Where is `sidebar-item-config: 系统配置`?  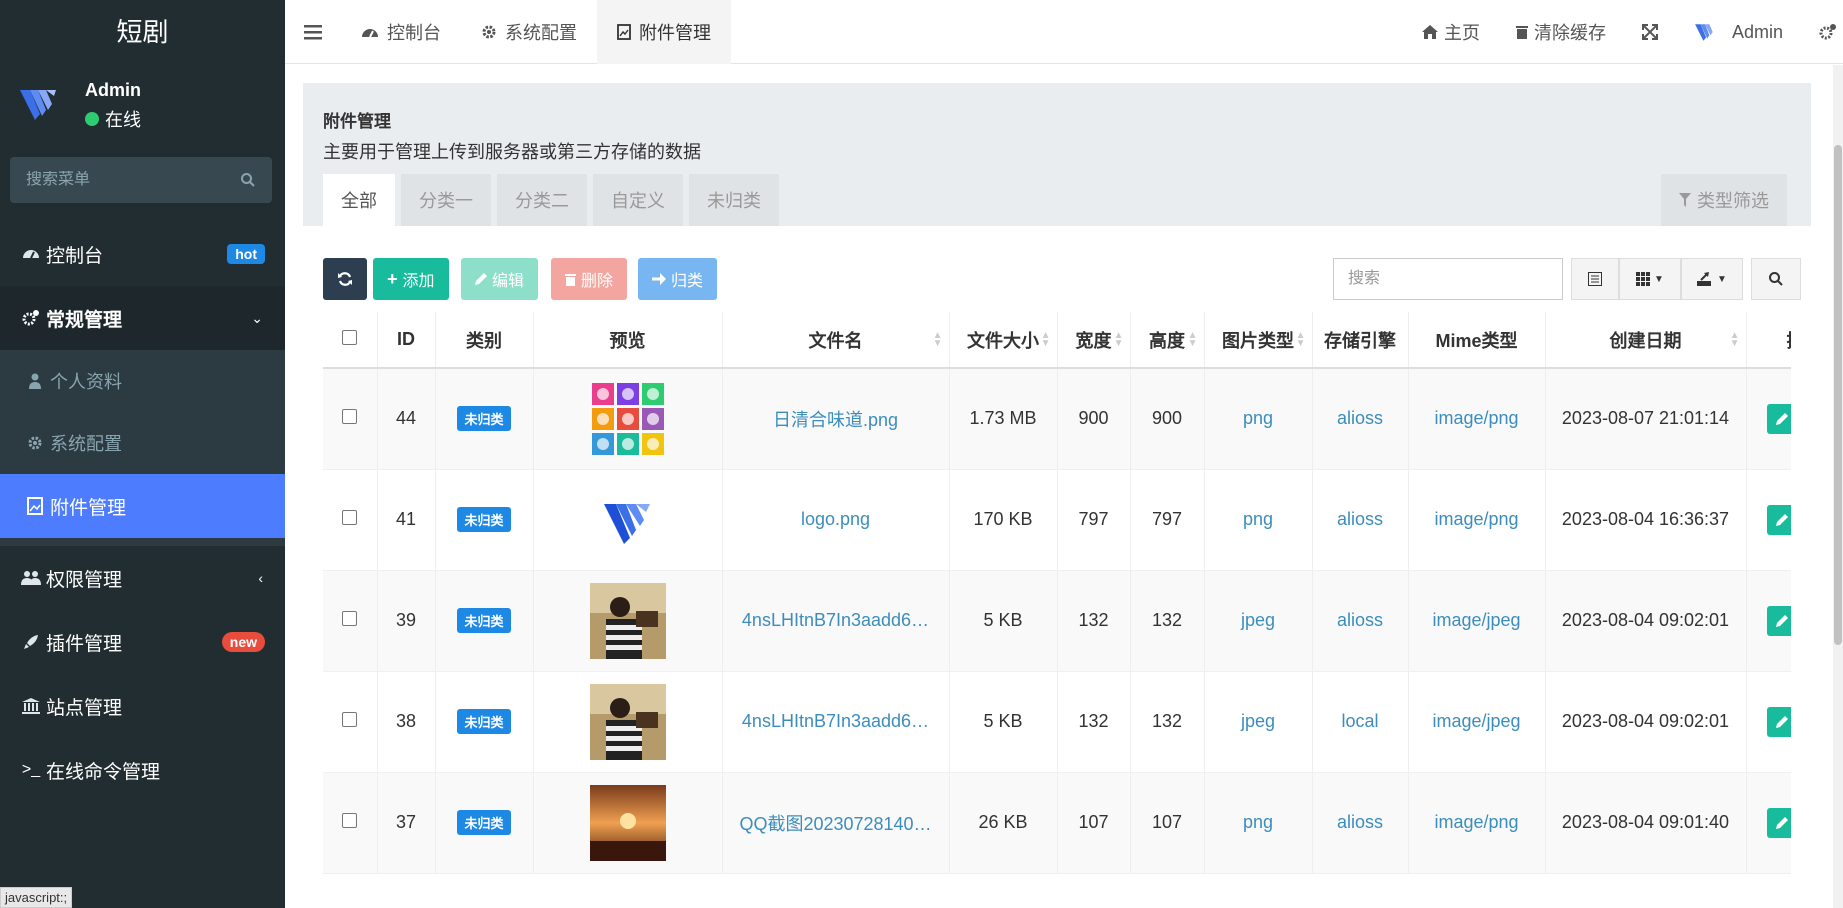 sidebar-item-config: 系统配置 is located at coordinates (142, 443).